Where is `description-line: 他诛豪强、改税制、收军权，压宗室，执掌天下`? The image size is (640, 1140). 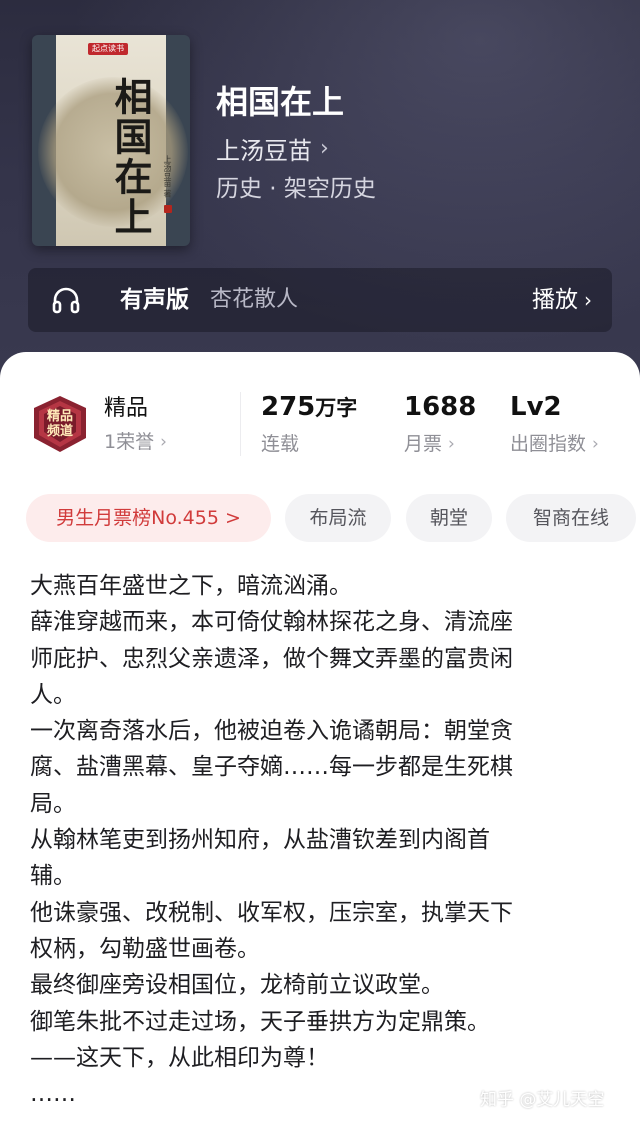
description-line: 他诛豪强、改税制、收军权，压宗室，执掌天下 is located at coordinates (271, 912).